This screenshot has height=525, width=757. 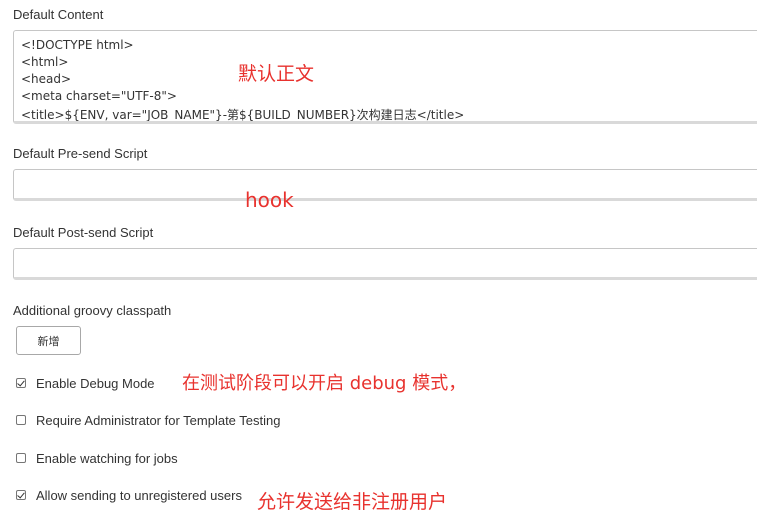 What do you see at coordinates (385, 264) in the screenshot?
I see `post-send-script-input` at bounding box center [385, 264].